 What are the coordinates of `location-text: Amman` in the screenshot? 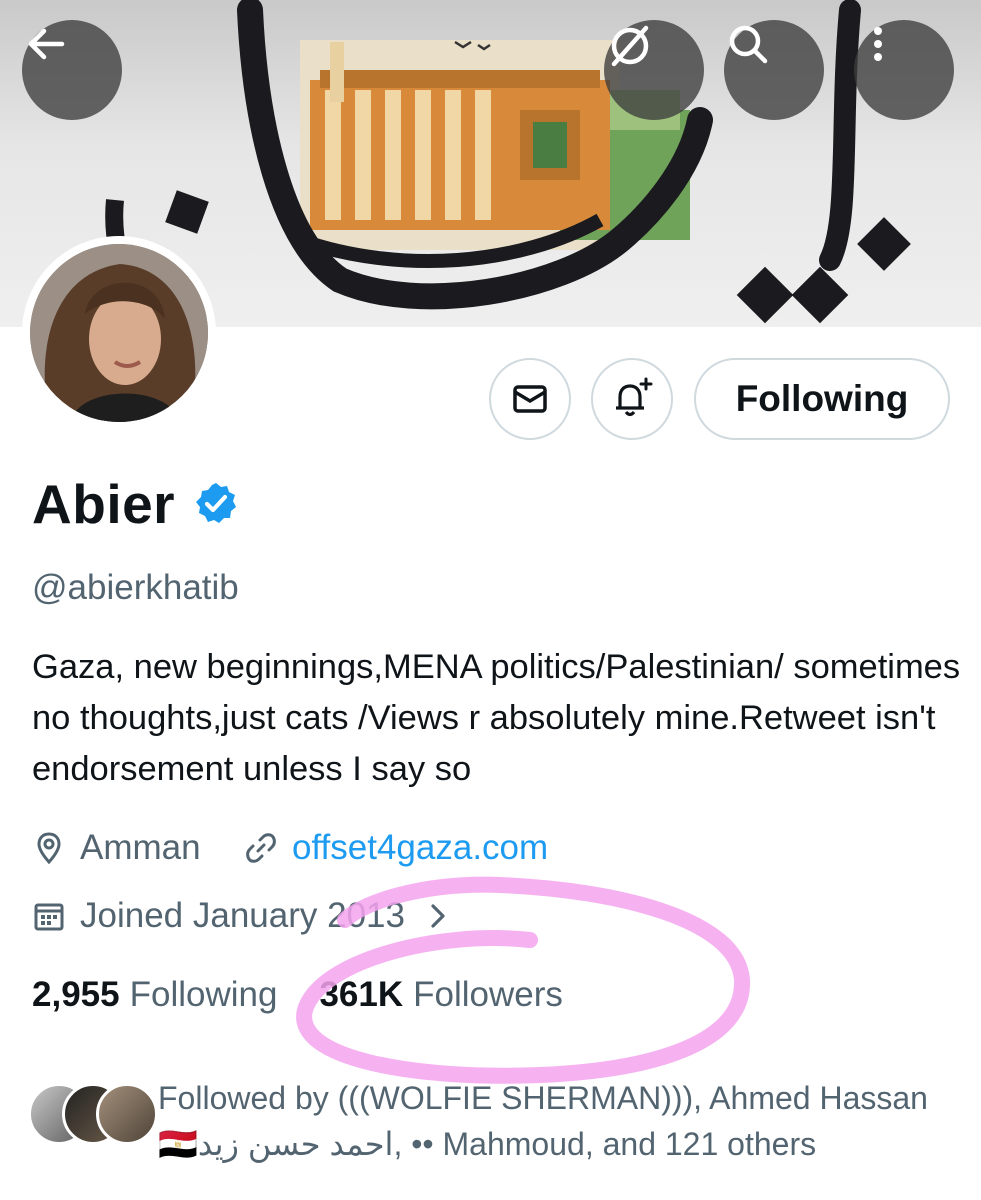 It's located at (140, 847).